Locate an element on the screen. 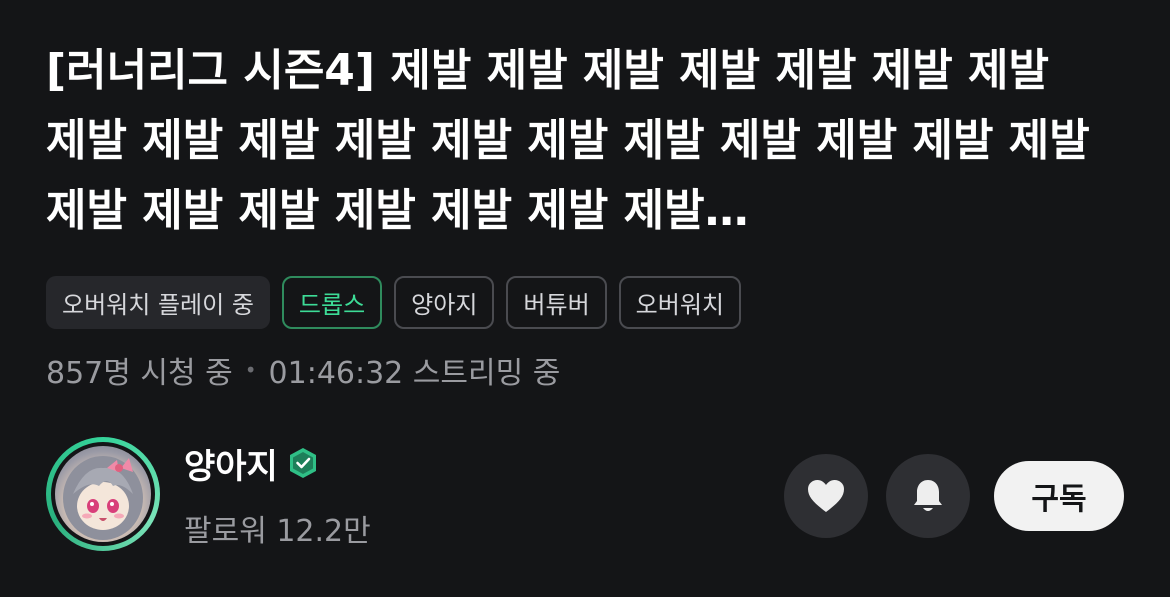  follower-count: 팔로워 12.2만 is located at coordinates (277, 531).